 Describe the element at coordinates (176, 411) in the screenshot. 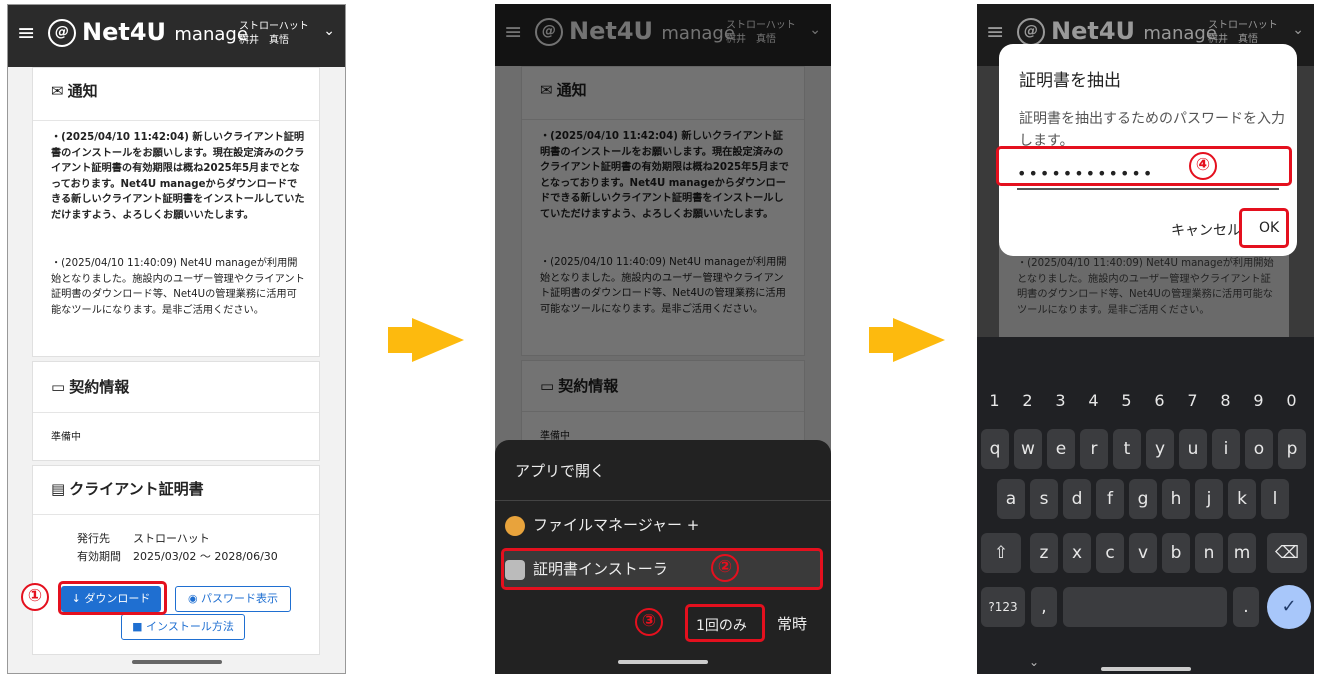

I see `contract-card: ▭契約情報 準備中` at that location.